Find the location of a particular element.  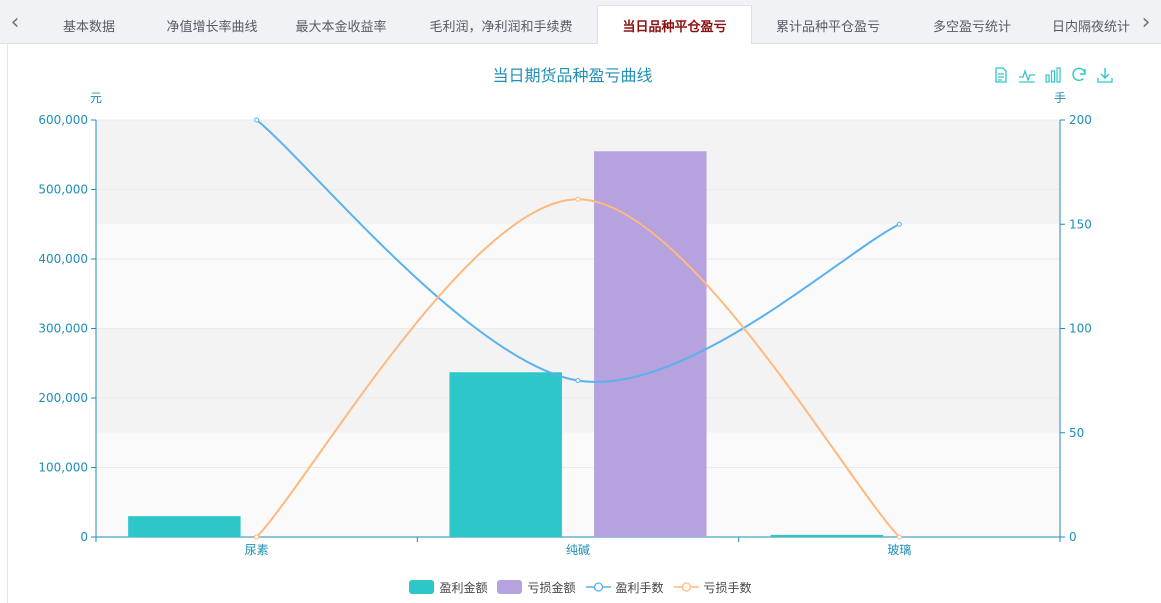

legend-label: 盈利手数 is located at coordinates (639, 587).